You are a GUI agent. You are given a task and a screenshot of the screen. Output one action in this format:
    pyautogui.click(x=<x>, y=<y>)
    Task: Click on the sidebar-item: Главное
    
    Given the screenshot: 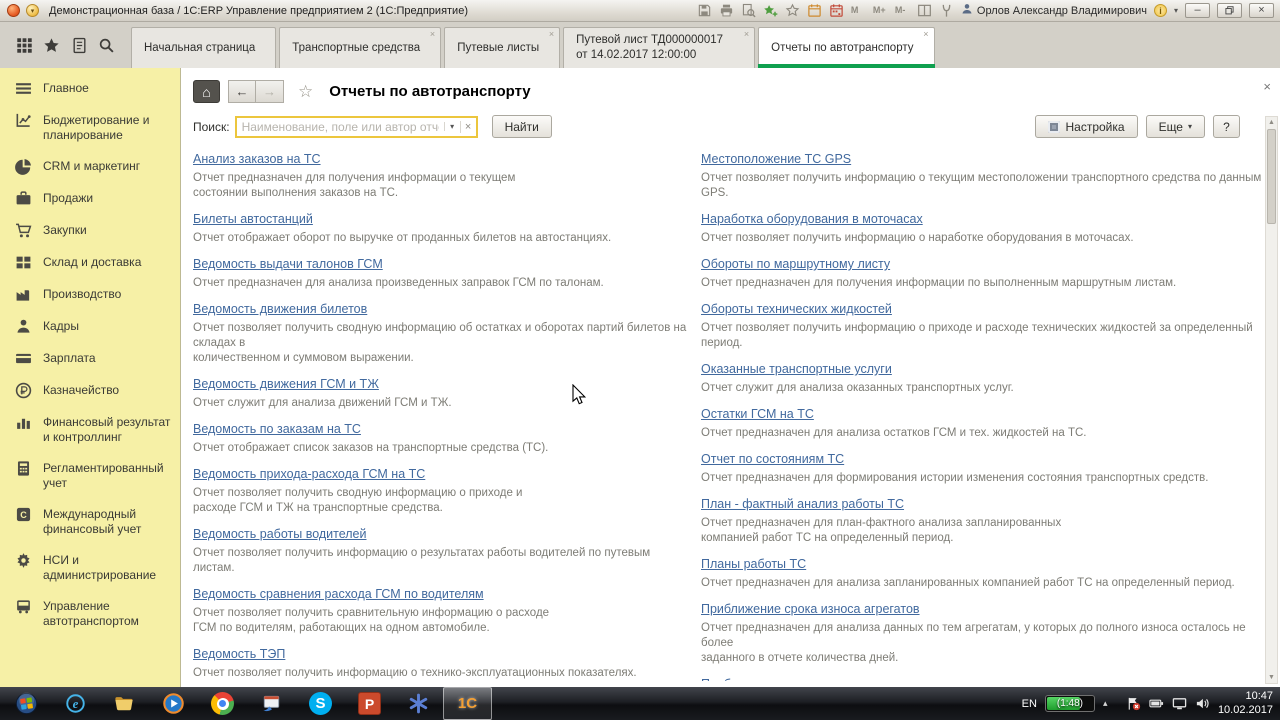 What is the action you would take?
    pyautogui.click(x=90, y=89)
    